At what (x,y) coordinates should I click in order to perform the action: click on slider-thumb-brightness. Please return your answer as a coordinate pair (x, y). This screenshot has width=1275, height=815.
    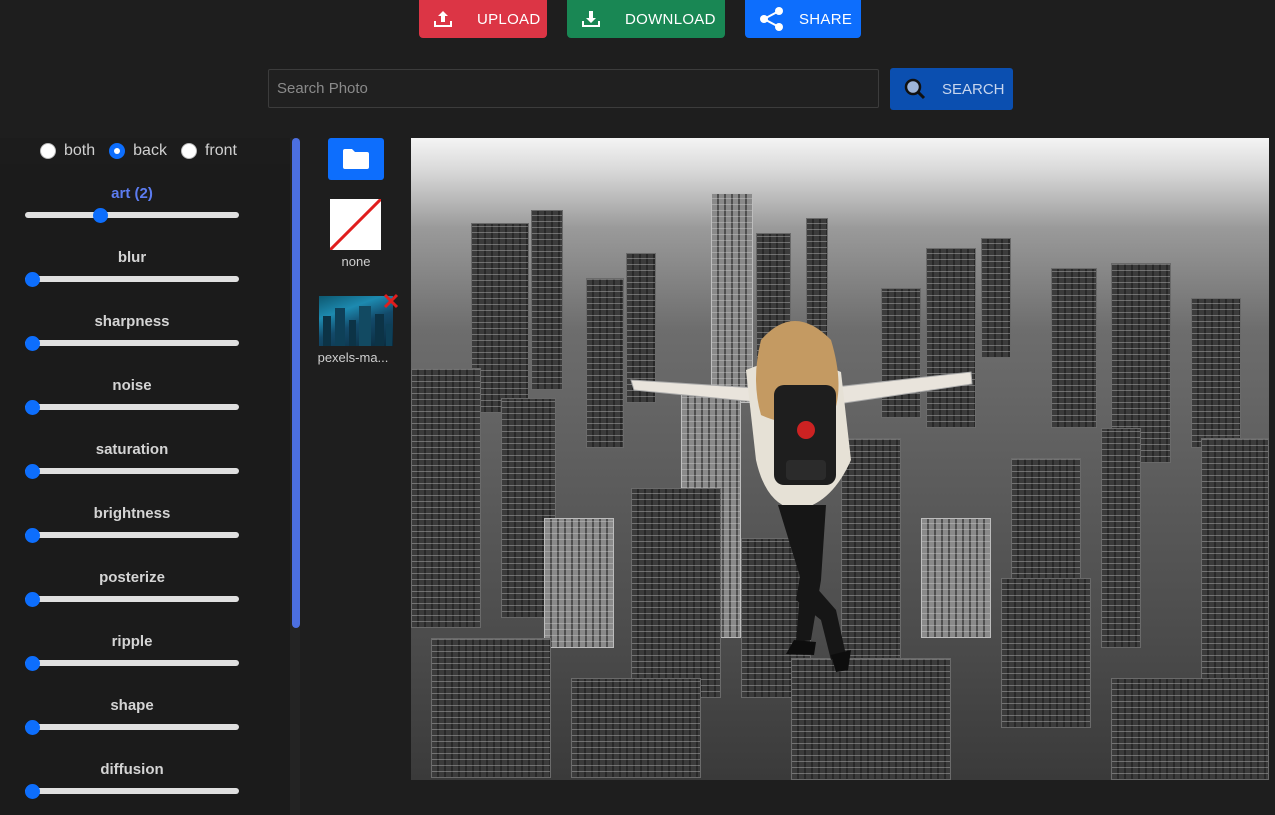
    Looking at the image, I should click on (32, 535).